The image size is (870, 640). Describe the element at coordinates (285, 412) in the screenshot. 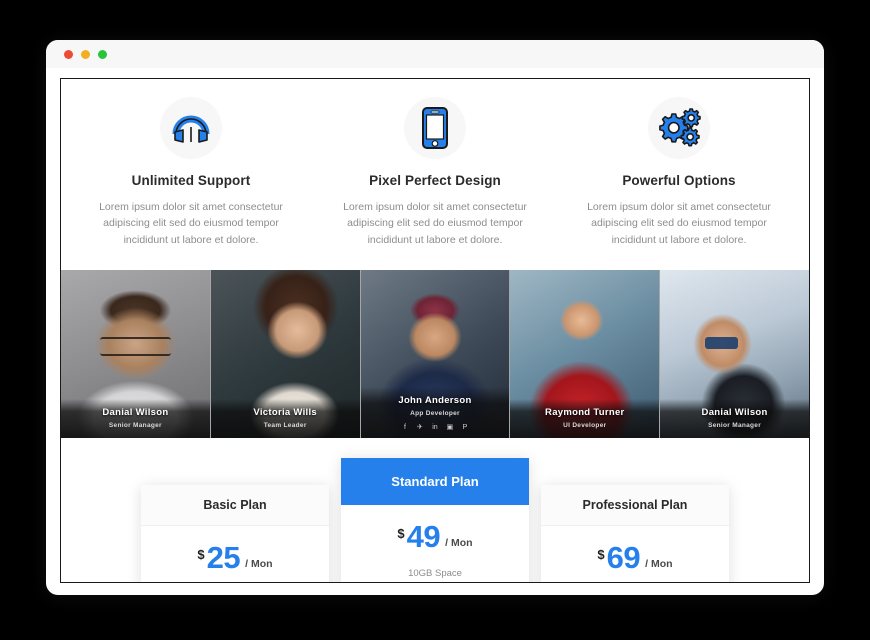

I see `team-member-name: Victoria Wills` at that location.